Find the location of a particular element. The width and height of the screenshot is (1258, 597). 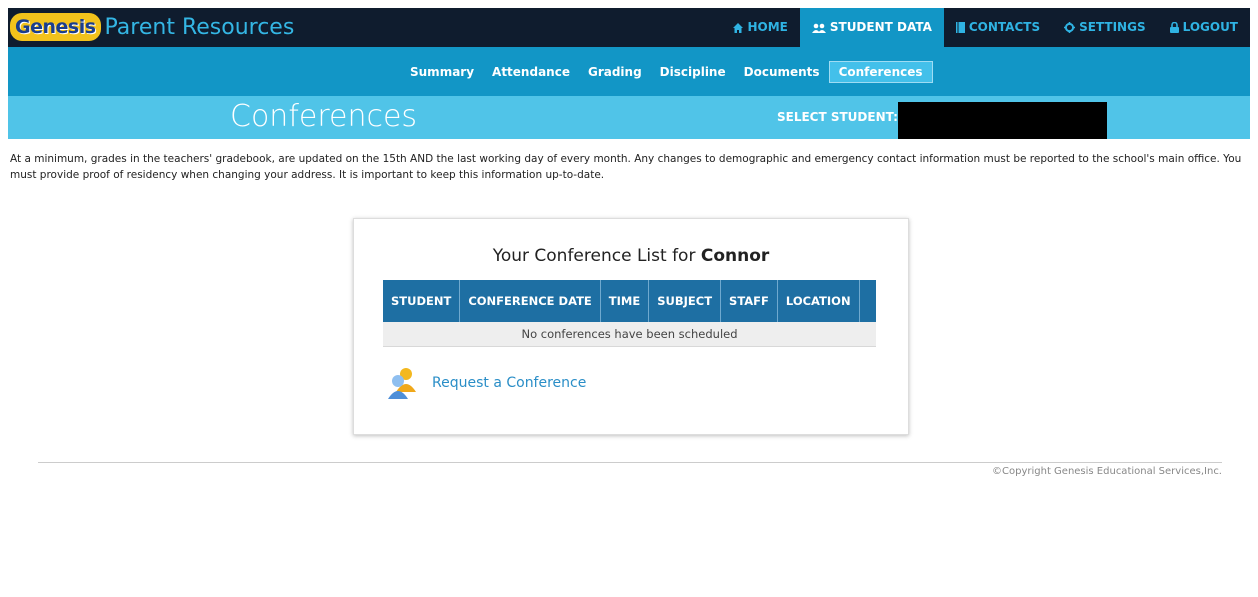

student-name: Connor is located at coordinates (735, 256).